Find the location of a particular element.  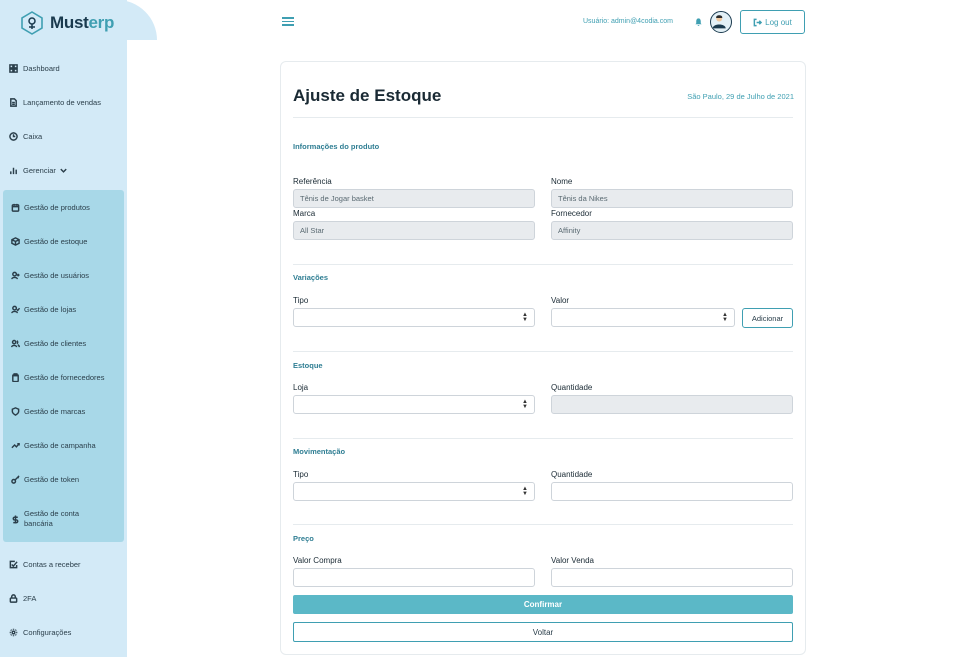

variacao-valor-label: Valor is located at coordinates (560, 300).